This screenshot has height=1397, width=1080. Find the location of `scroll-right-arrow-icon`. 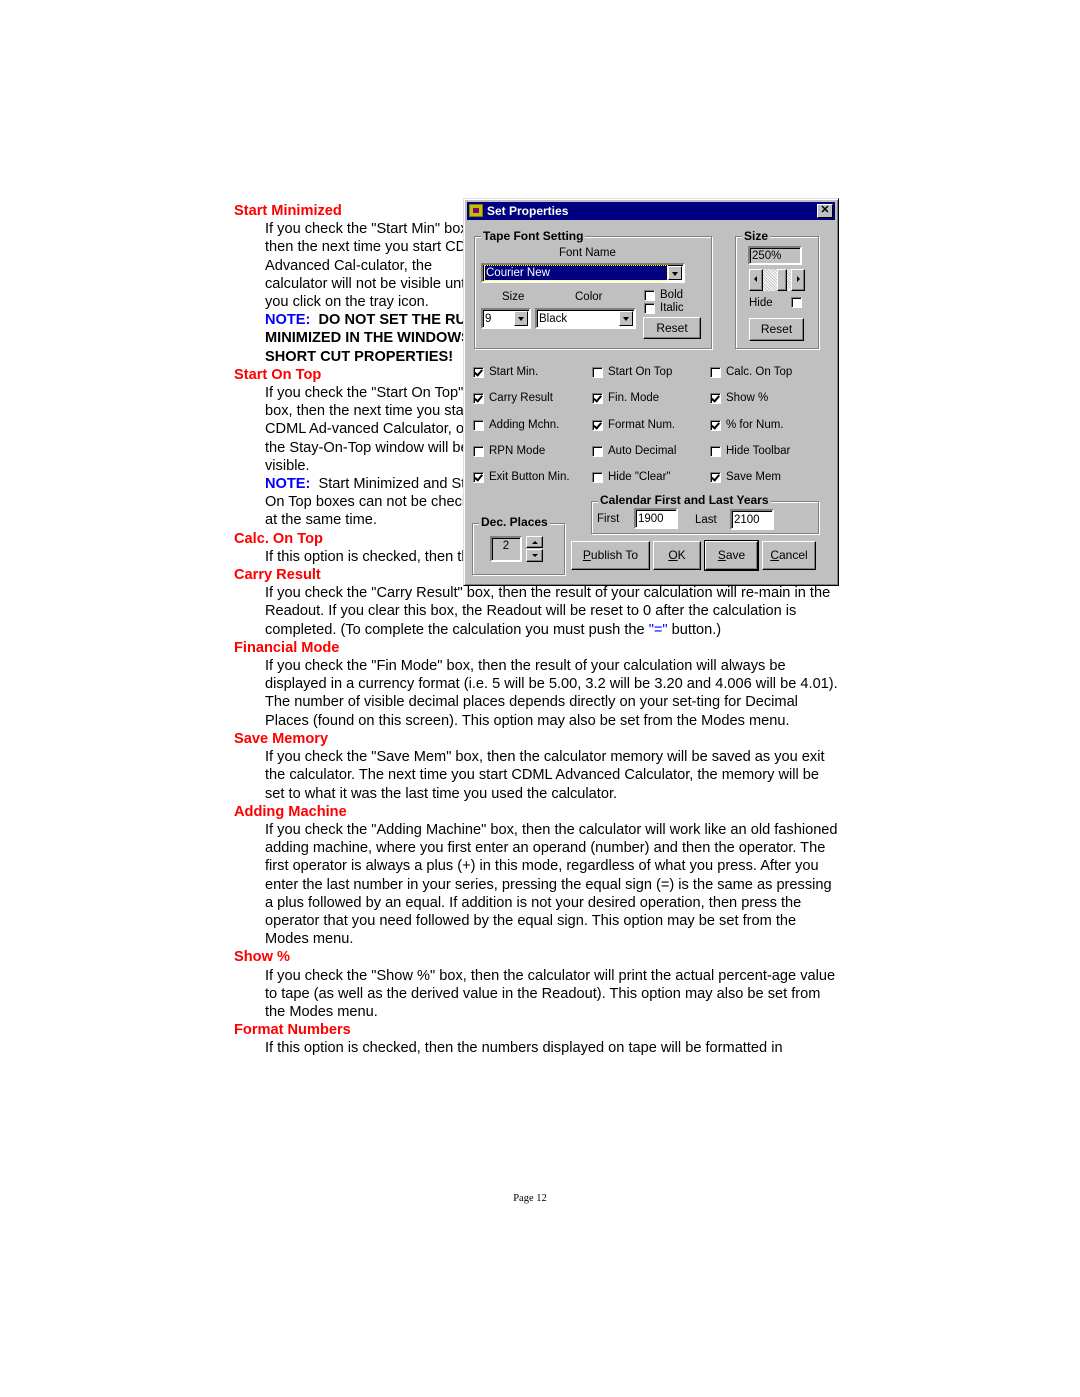

scroll-right-arrow-icon is located at coordinates (798, 280).